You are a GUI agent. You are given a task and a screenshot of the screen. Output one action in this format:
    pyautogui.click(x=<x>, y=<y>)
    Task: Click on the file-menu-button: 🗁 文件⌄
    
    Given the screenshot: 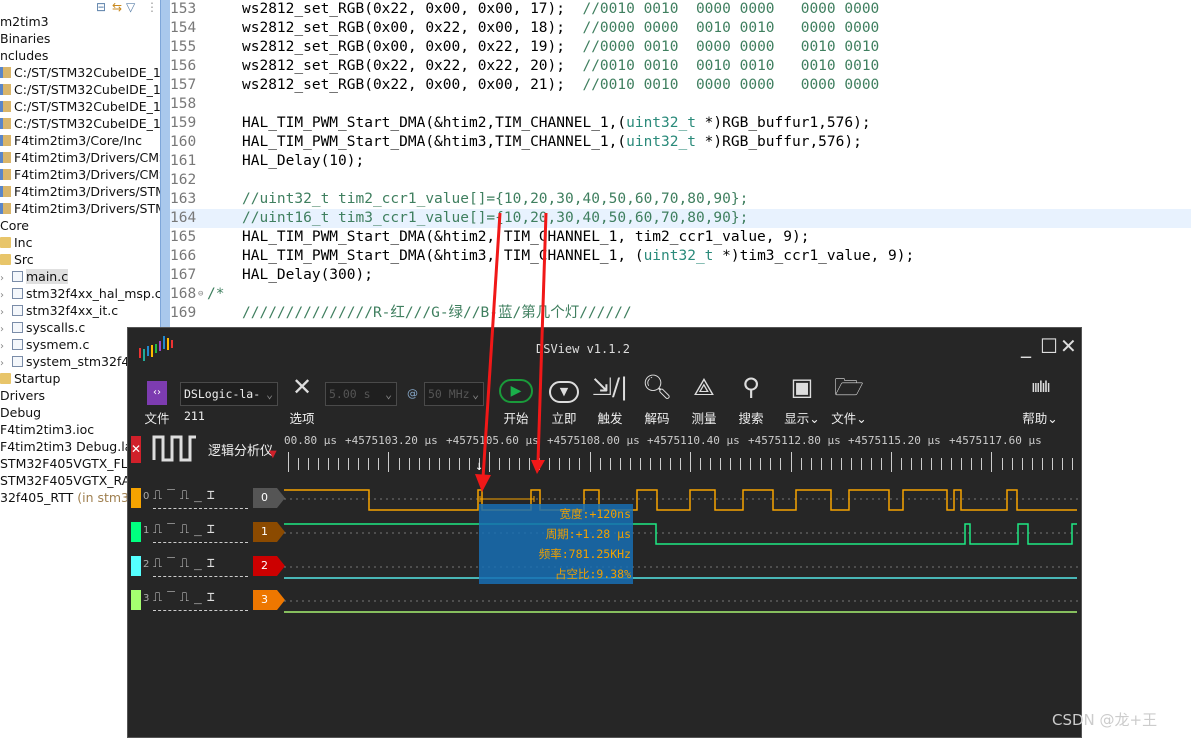 What is the action you would take?
    pyautogui.click(x=849, y=398)
    